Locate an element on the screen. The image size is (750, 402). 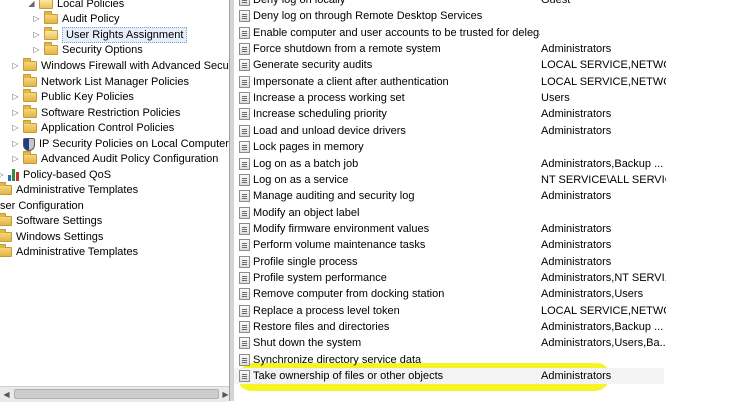
policy-row: Synchronize directory service data is located at coordinates (492, 360).